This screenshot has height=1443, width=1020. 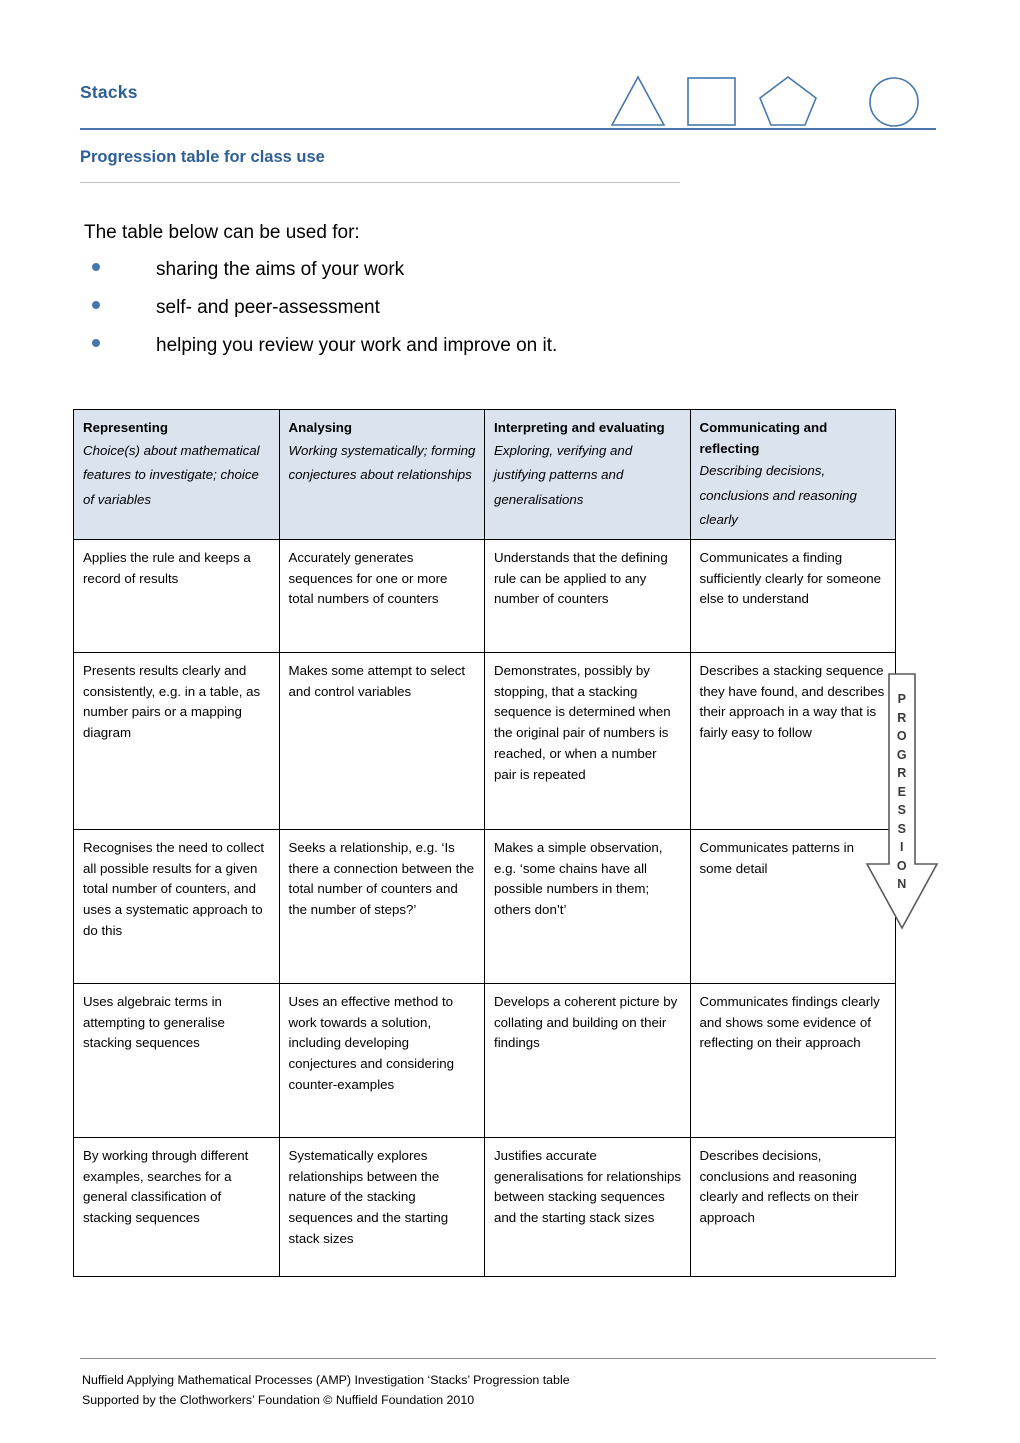 I want to click on progression-letter: G, so click(x=902, y=754).